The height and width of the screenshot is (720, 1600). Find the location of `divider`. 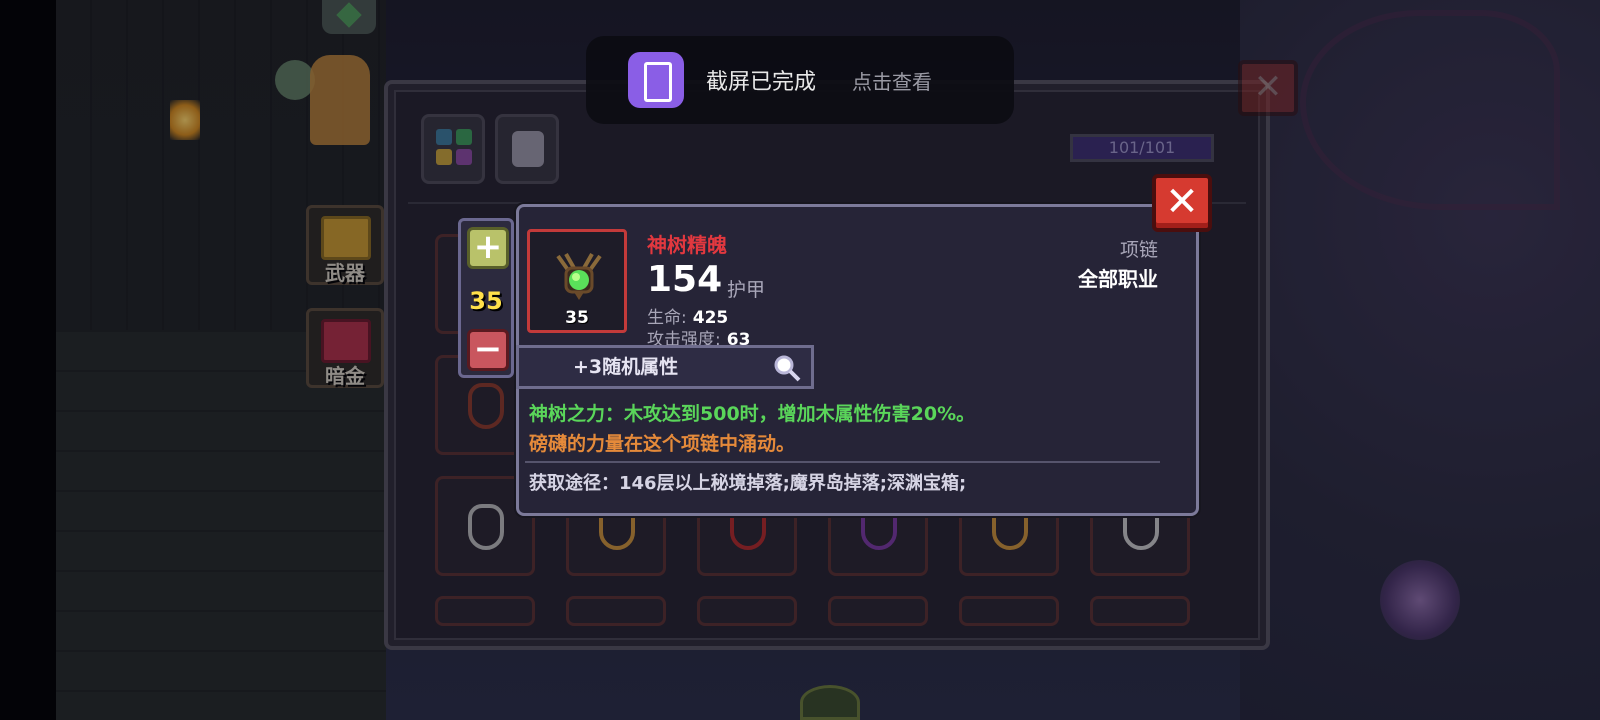

divider is located at coordinates (842, 462).